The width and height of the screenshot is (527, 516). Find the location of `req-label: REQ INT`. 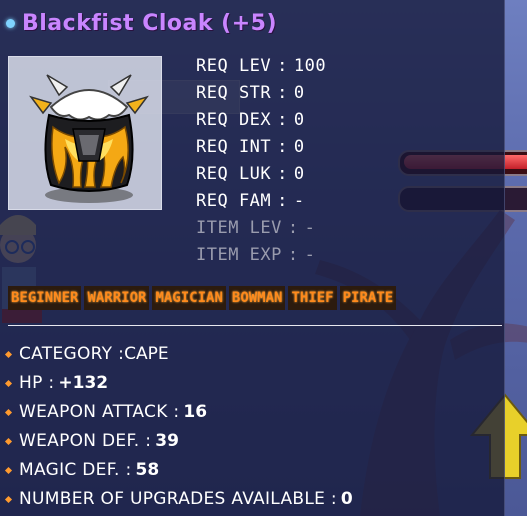

req-label: REQ INT is located at coordinates (234, 147).